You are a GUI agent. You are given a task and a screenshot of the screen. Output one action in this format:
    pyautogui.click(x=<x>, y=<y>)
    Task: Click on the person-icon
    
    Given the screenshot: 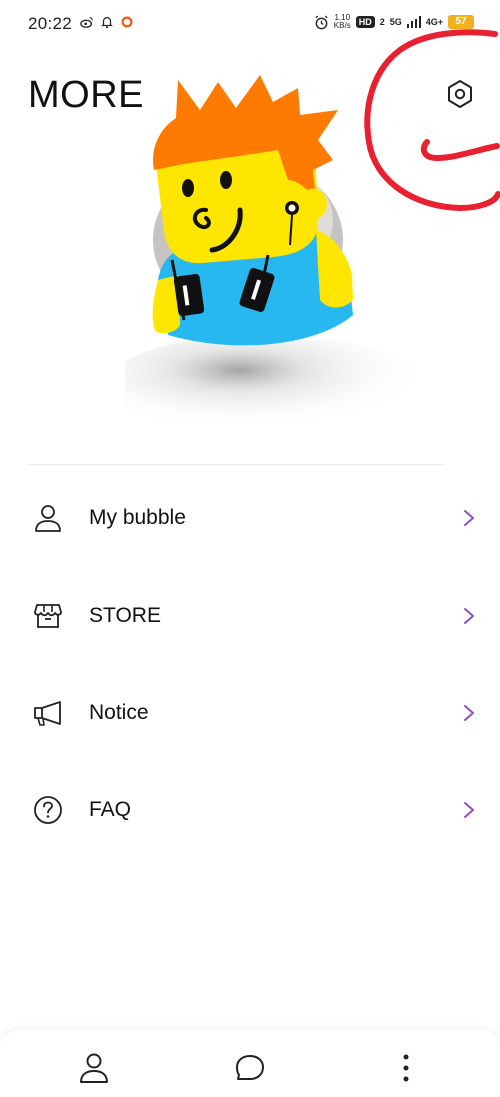 What is the action you would take?
    pyautogui.click(x=48, y=518)
    